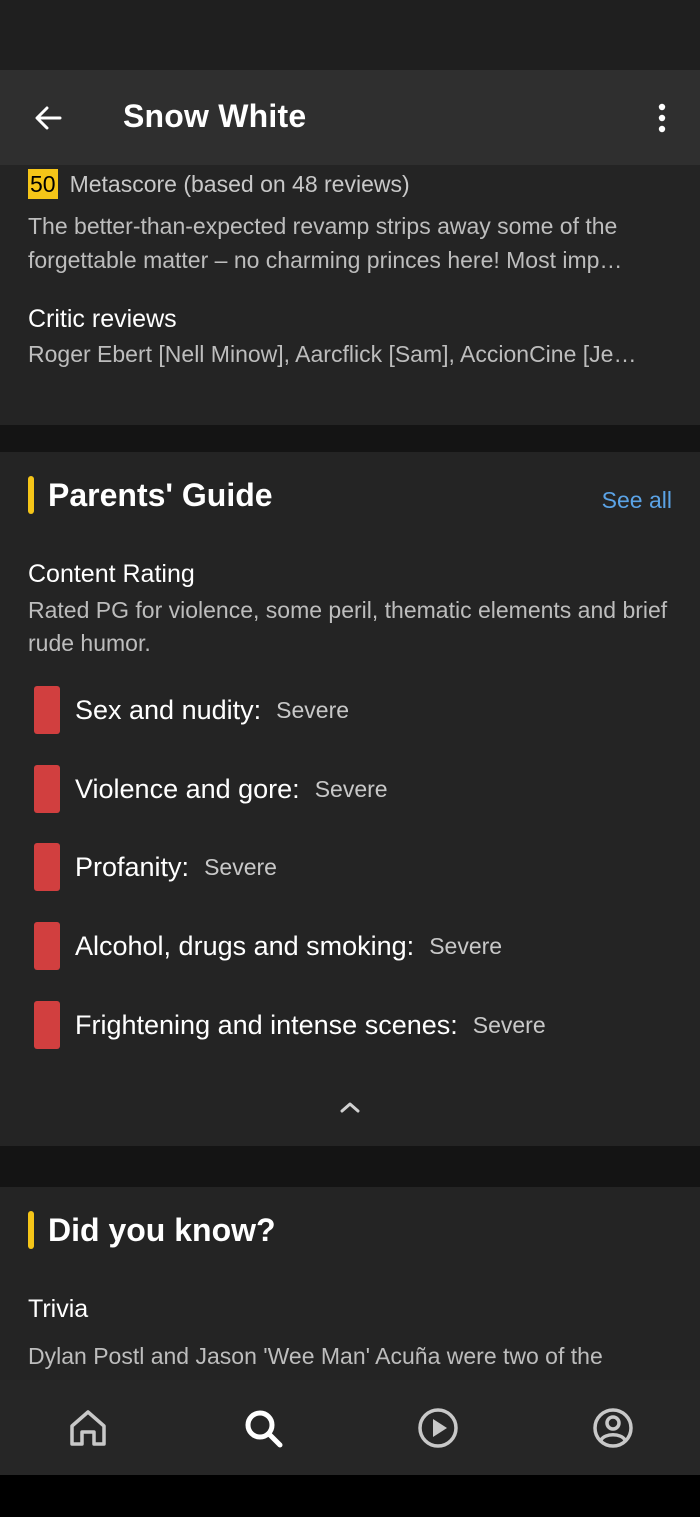  Describe the element at coordinates (350, 117) in the screenshot. I see `app-bar: Snow White` at that location.